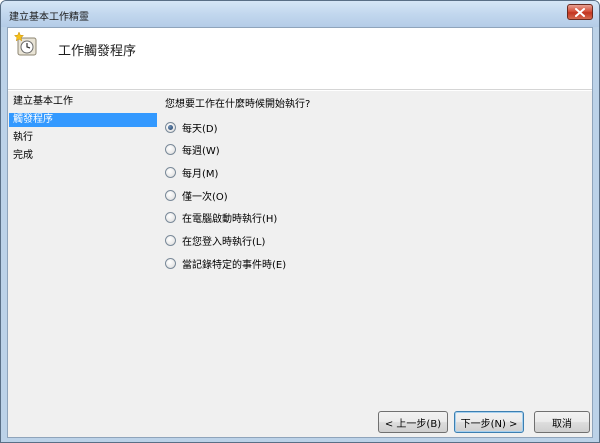 This screenshot has height=443, width=600. Describe the element at coordinates (238, 104) in the screenshot. I see `trigger-question: 您想要工作在什麼時候開始執行?` at that location.